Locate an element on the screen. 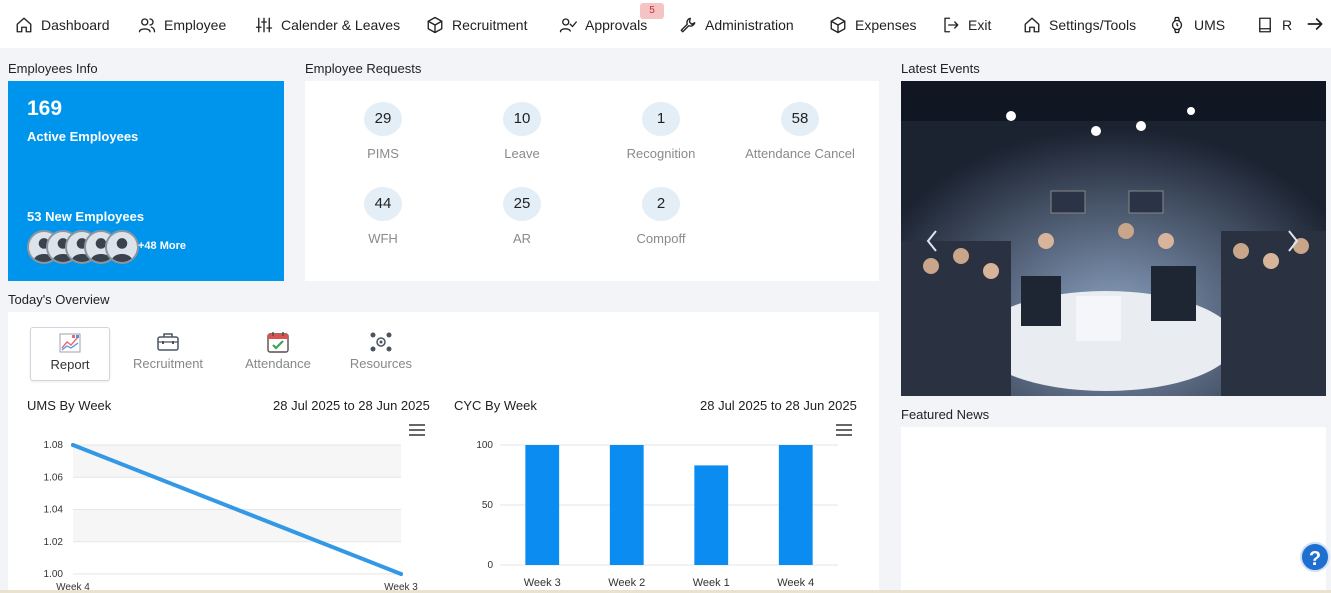 This screenshot has width=1331, height=593. avatar is located at coordinates (122, 247).